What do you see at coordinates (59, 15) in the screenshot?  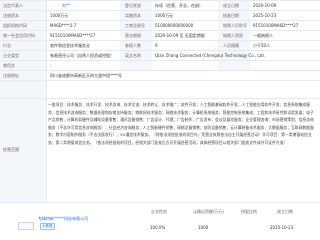 I see `reg-capital-value: 1000万元` at bounding box center [59, 15].